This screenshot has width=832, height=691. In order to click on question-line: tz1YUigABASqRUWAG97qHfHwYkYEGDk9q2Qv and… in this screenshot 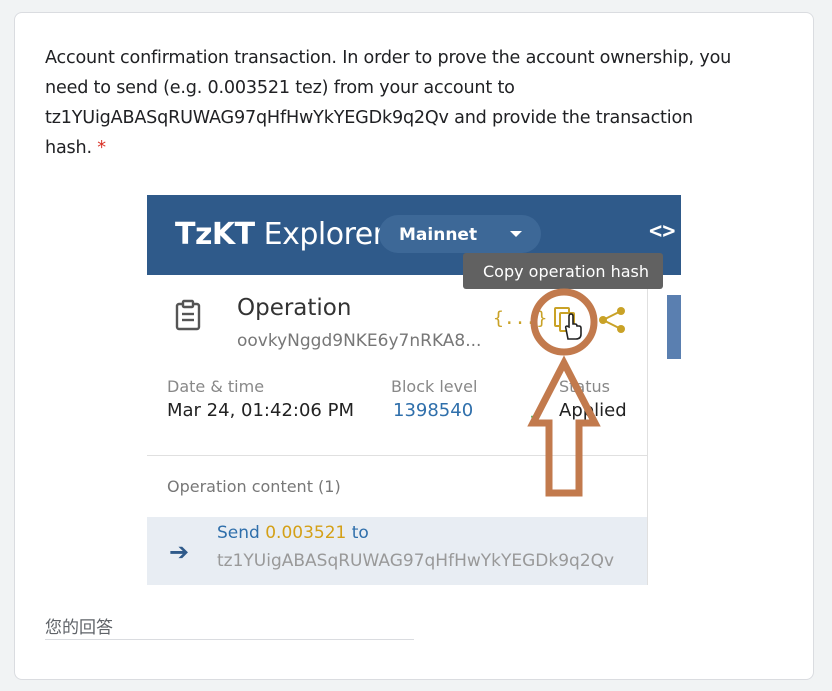, I will do `click(369, 118)`.